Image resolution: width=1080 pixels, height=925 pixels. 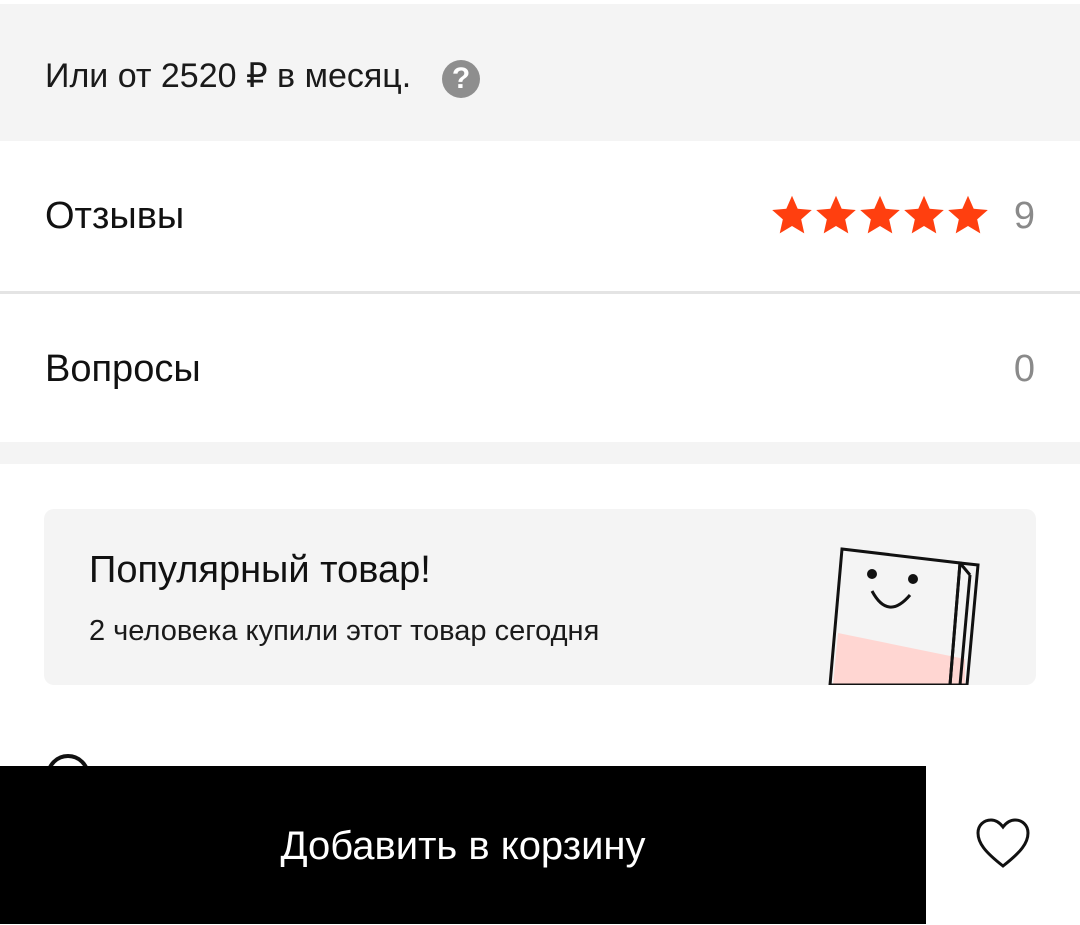 I want to click on popular-subtitle: 2 человека купили этот товар сегодня, so click(x=344, y=631).